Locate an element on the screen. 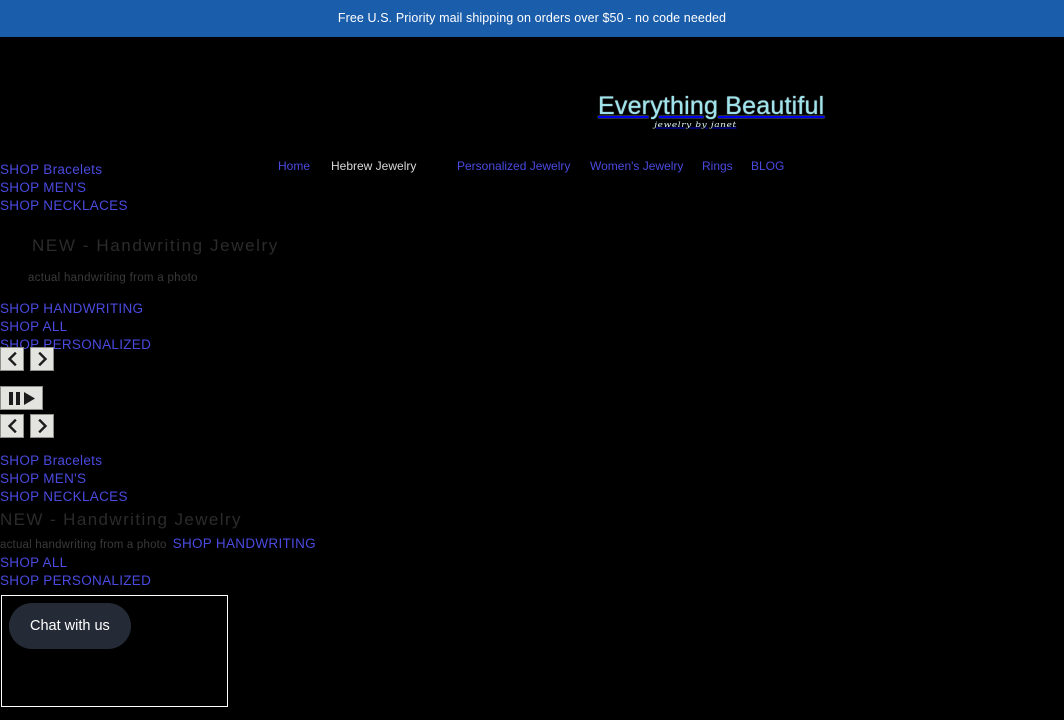 This screenshot has height=720, width=1064. carousel-arrows-top is located at coordinates (27, 359).